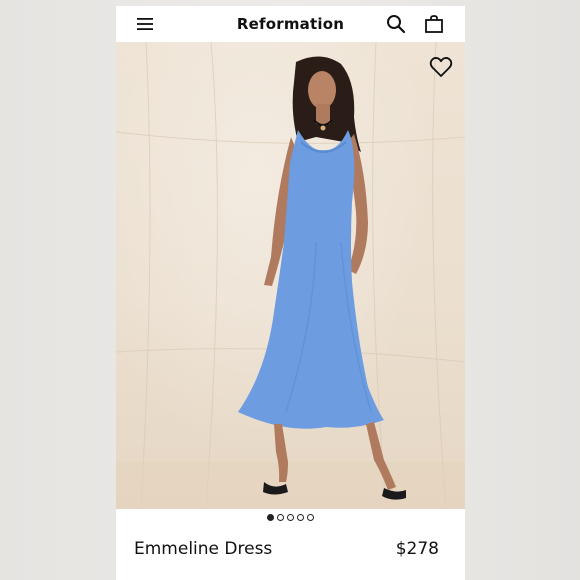 This screenshot has height=580, width=580. I want to click on hamburger-menu-icon, so click(145, 24).